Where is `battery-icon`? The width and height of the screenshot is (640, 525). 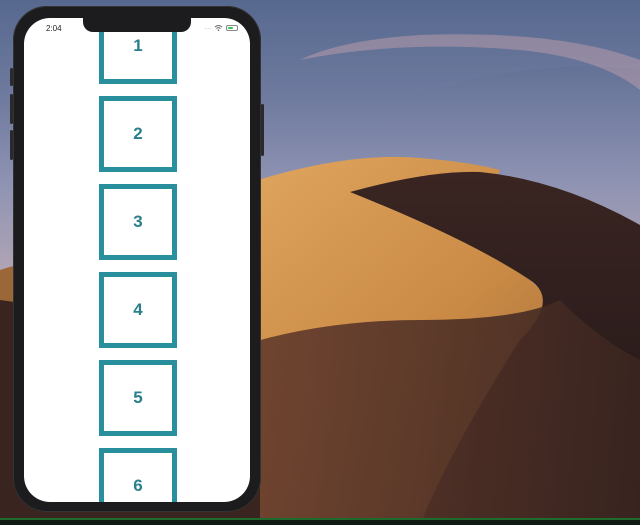 battery-icon is located at coordinates (232, 28).